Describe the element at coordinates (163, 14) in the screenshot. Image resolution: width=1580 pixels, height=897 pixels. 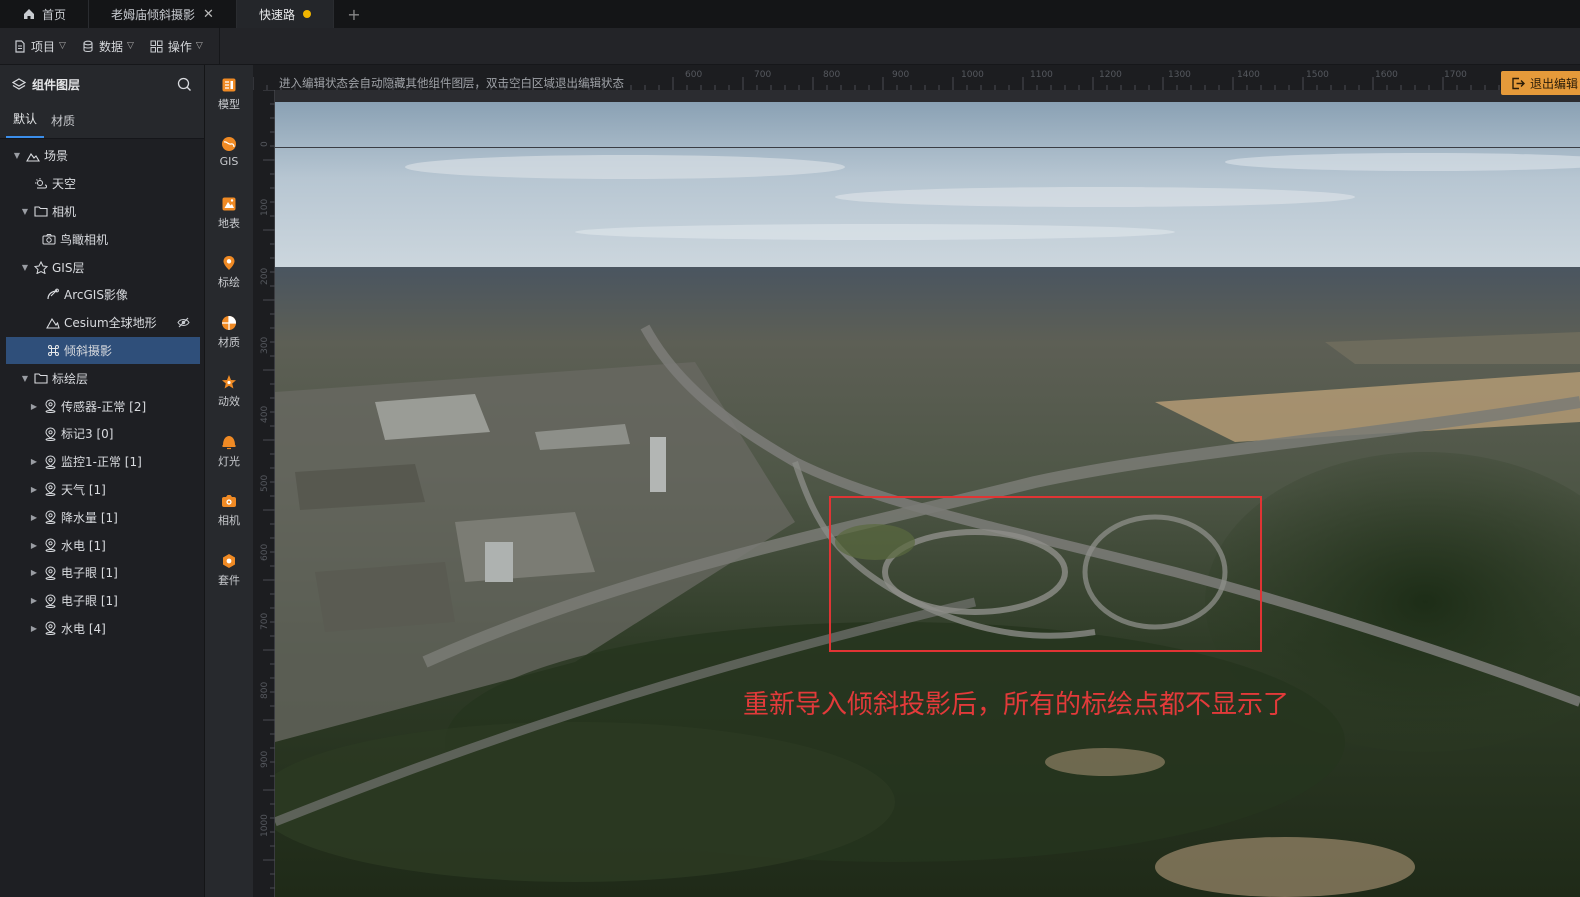
I see `tab-project-oblique: 老姆庙倾斜摄影 ✕` at that location.